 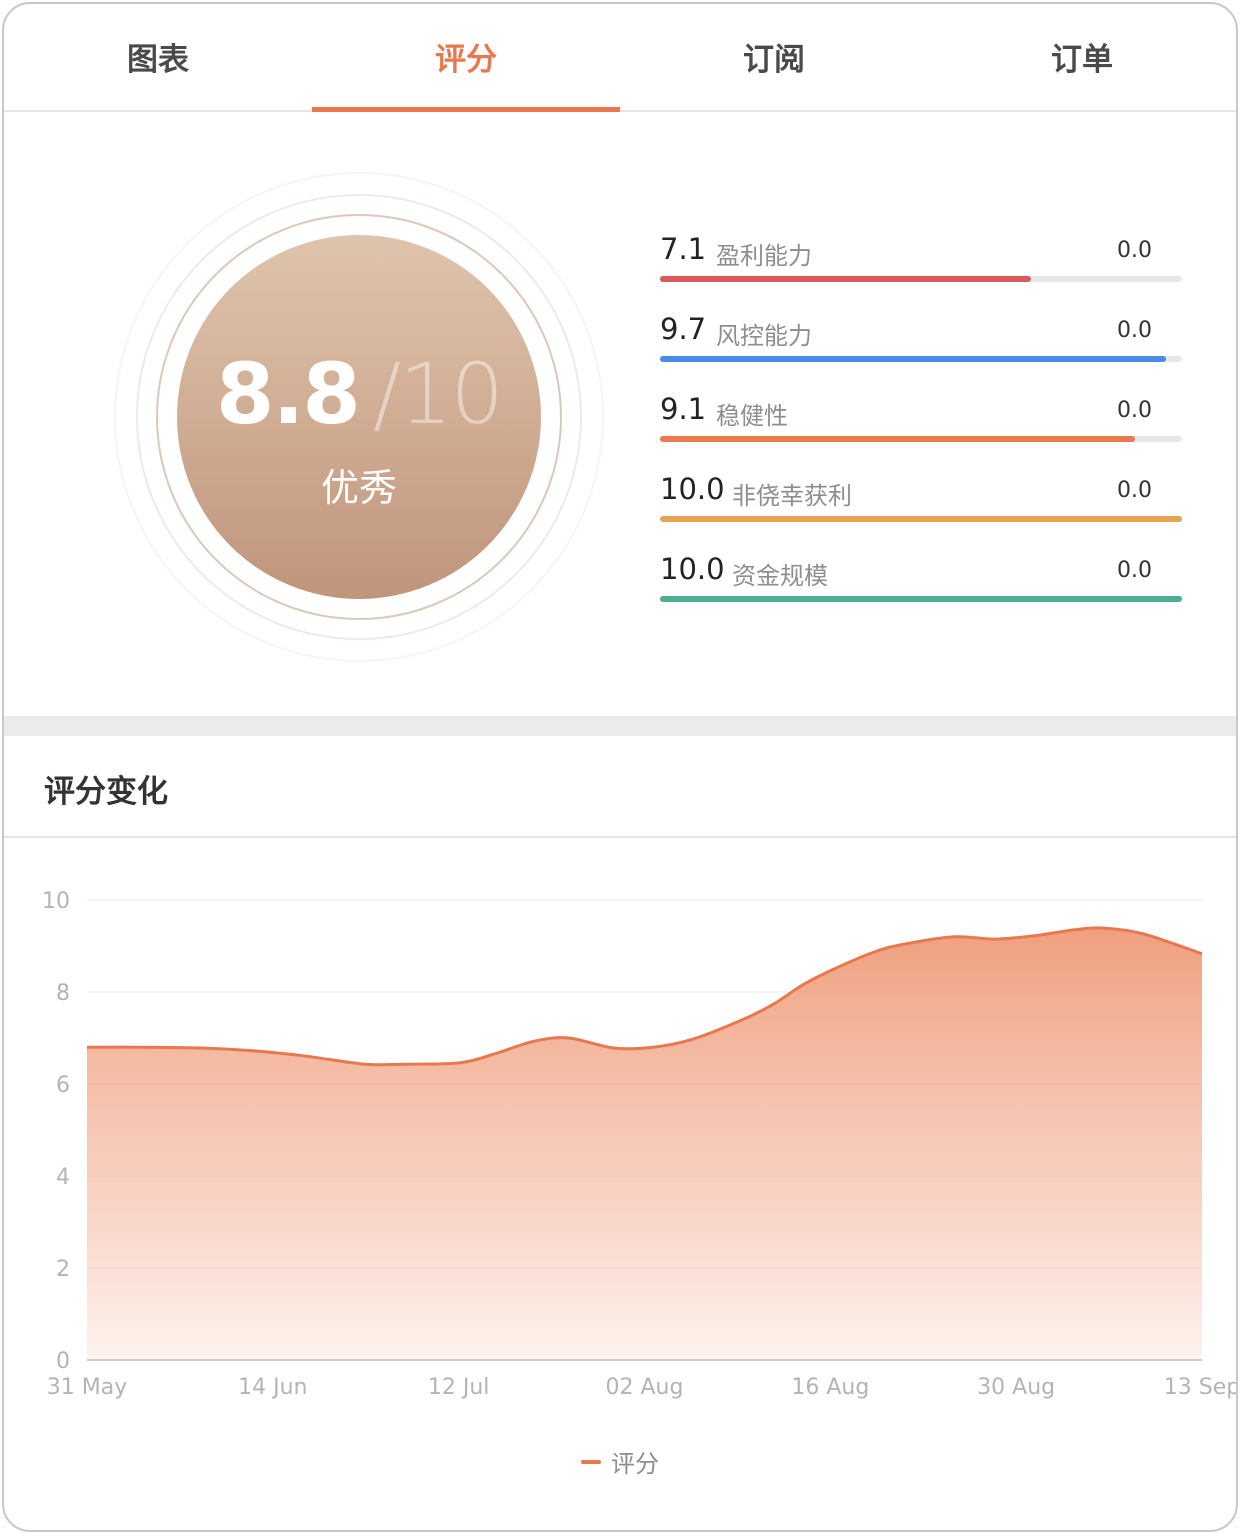 I want to click on tab-score-label: 评分, so click(x=466, y=59).